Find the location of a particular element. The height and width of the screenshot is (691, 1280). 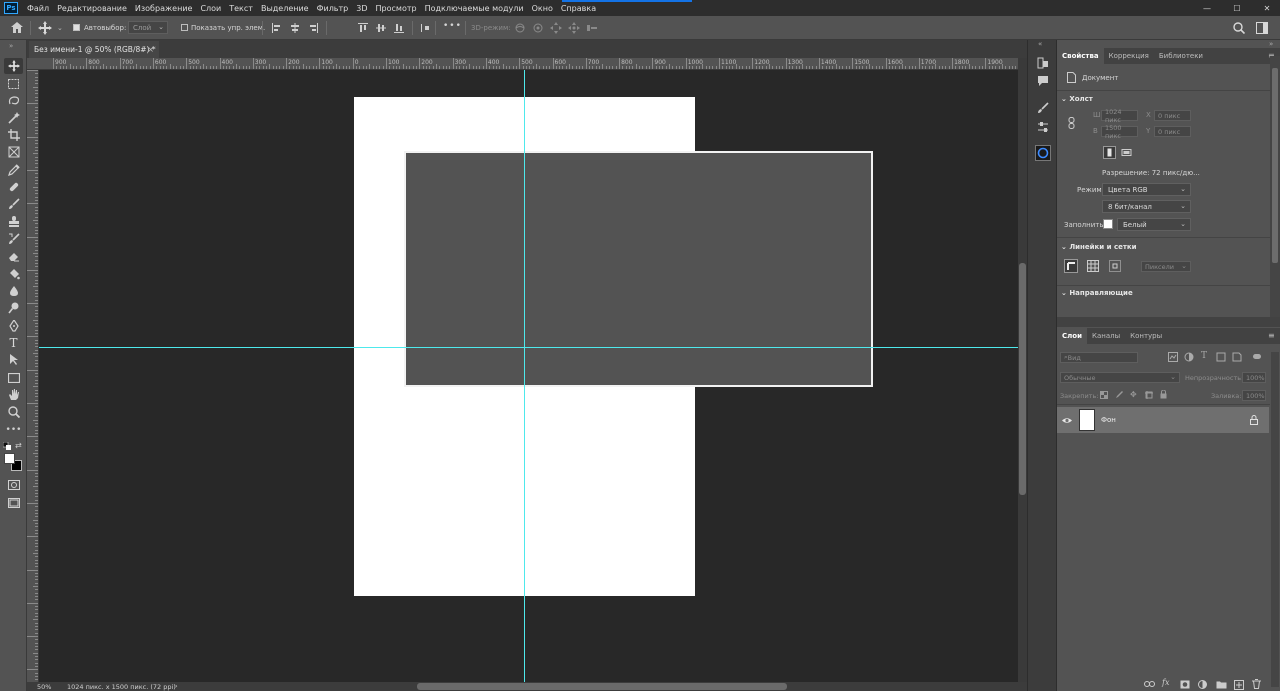

menu-filter: Фильтр is located at coordinates (333, 8).